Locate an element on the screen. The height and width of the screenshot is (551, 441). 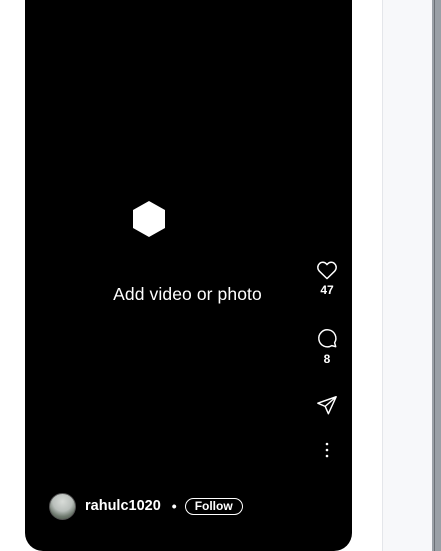
like-button: 47 is located at coordinates (327, 278).